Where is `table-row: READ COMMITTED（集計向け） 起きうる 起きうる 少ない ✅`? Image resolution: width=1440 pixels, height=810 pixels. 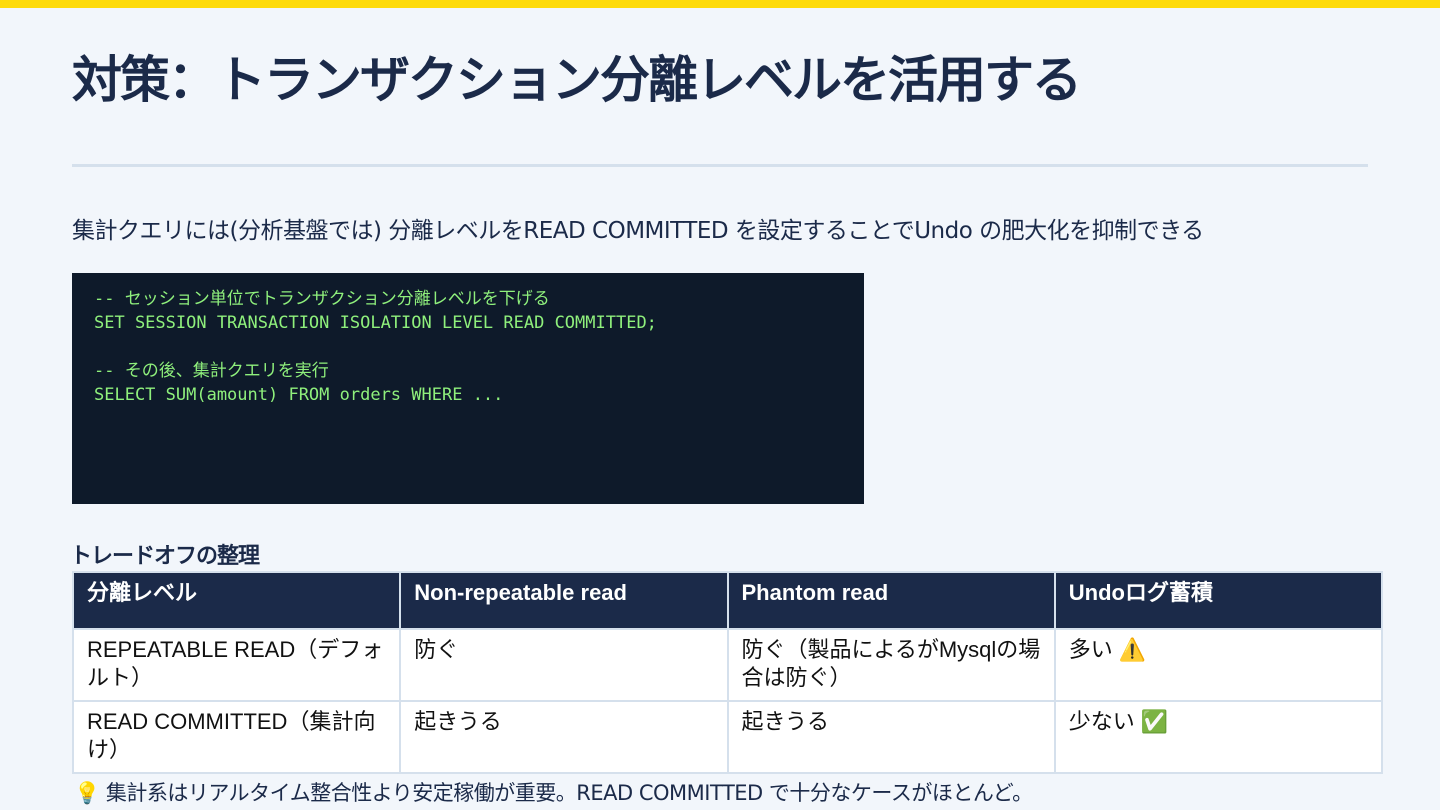
table-row: READ COMMITTED（集計向け） 起きうる 起きうる 少ない ✅ is located at coordinates (727, 737).